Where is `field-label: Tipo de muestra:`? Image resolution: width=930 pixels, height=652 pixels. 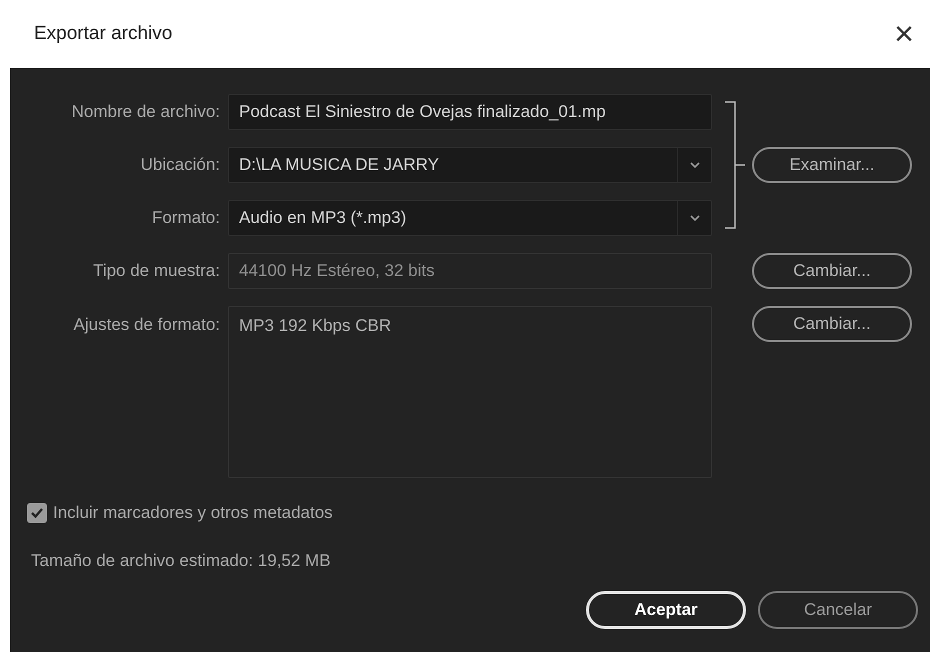 field-label: Tipo de muestra: is located at coordinates (156, 271).